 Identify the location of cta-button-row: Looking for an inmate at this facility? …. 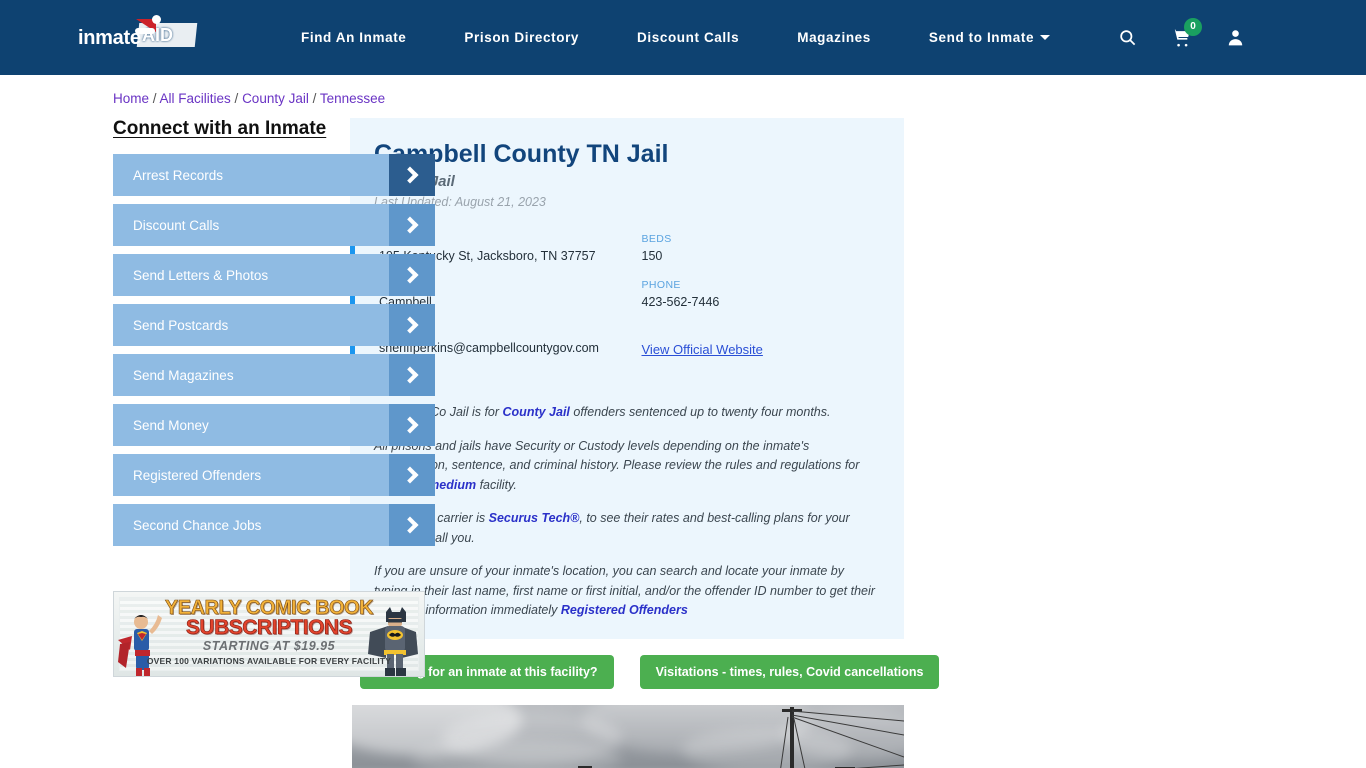
(650, 671).